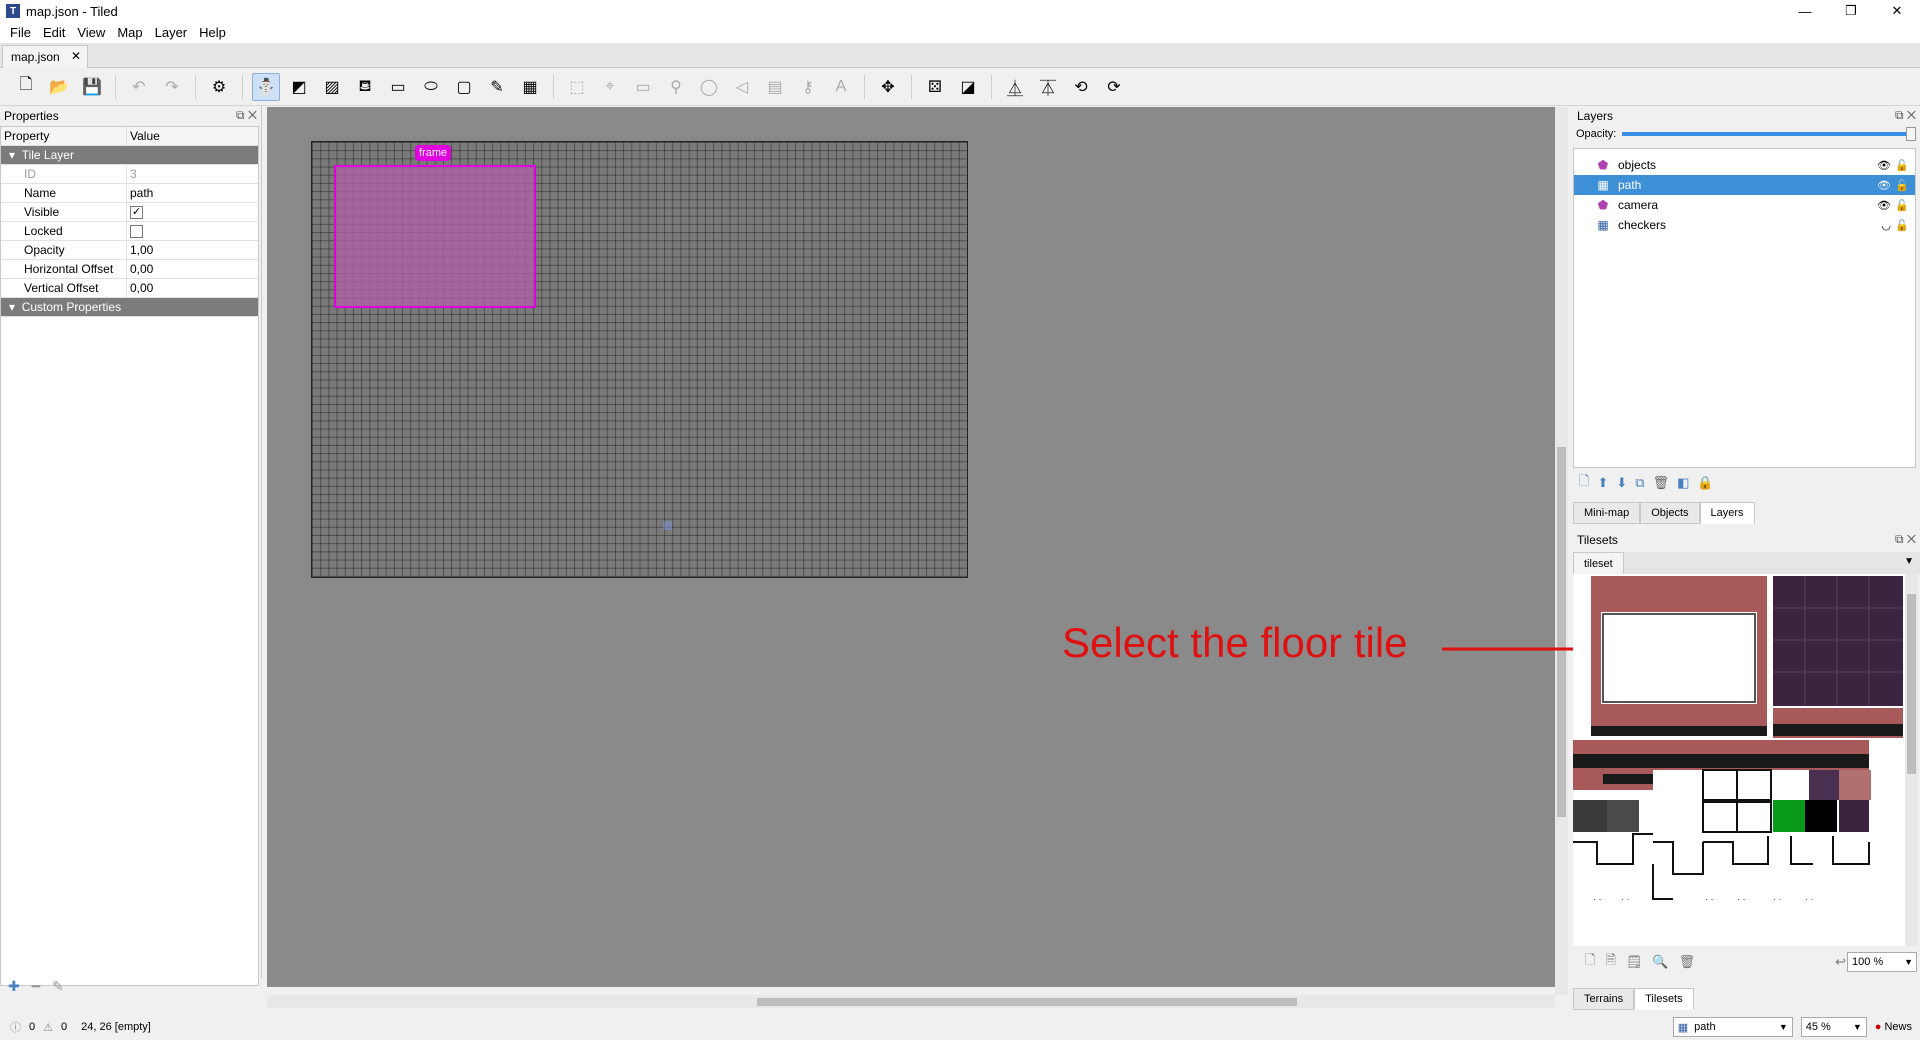 Image resolution: width=1920 pixels, height=1040 pixels. I want to click on menu-file: File, so click(20, 32).